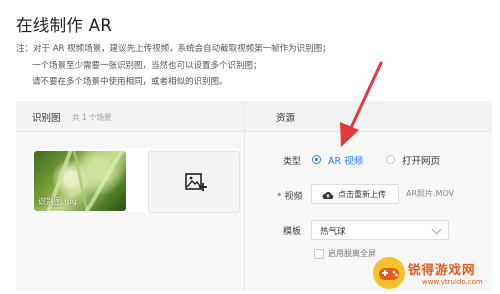  What do you see at coordinates (452, 282) in the screenshot?
I see `watermark-url: www.ytruido.com` at bounding box center [452, 282].